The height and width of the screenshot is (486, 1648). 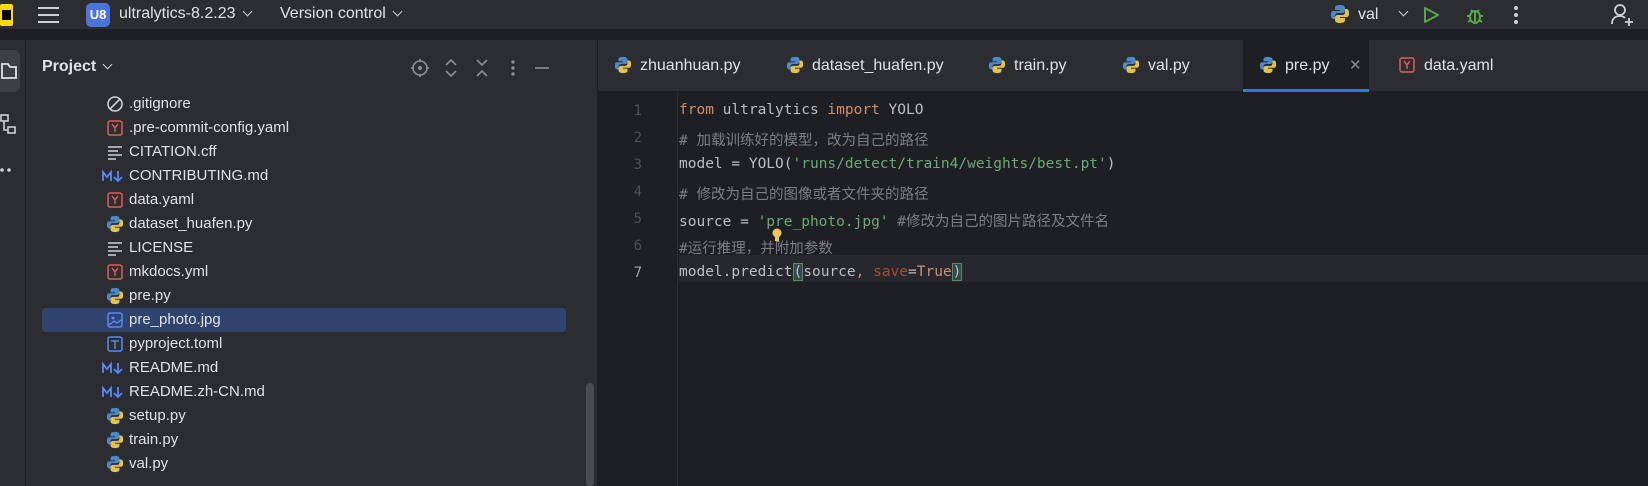 I want to click on locate-file-icon, so click(x=420, y=68).